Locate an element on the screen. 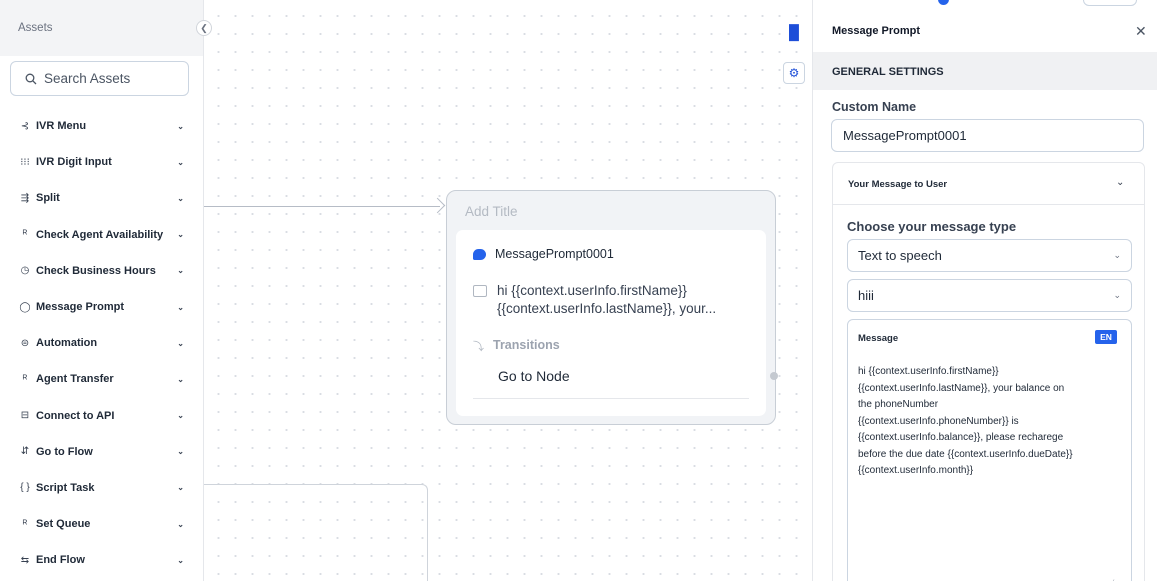 The width and height of the screenshot is (1157, 581). message-type-select: Text to speech ⌄ is located at coordinates (989, 255).